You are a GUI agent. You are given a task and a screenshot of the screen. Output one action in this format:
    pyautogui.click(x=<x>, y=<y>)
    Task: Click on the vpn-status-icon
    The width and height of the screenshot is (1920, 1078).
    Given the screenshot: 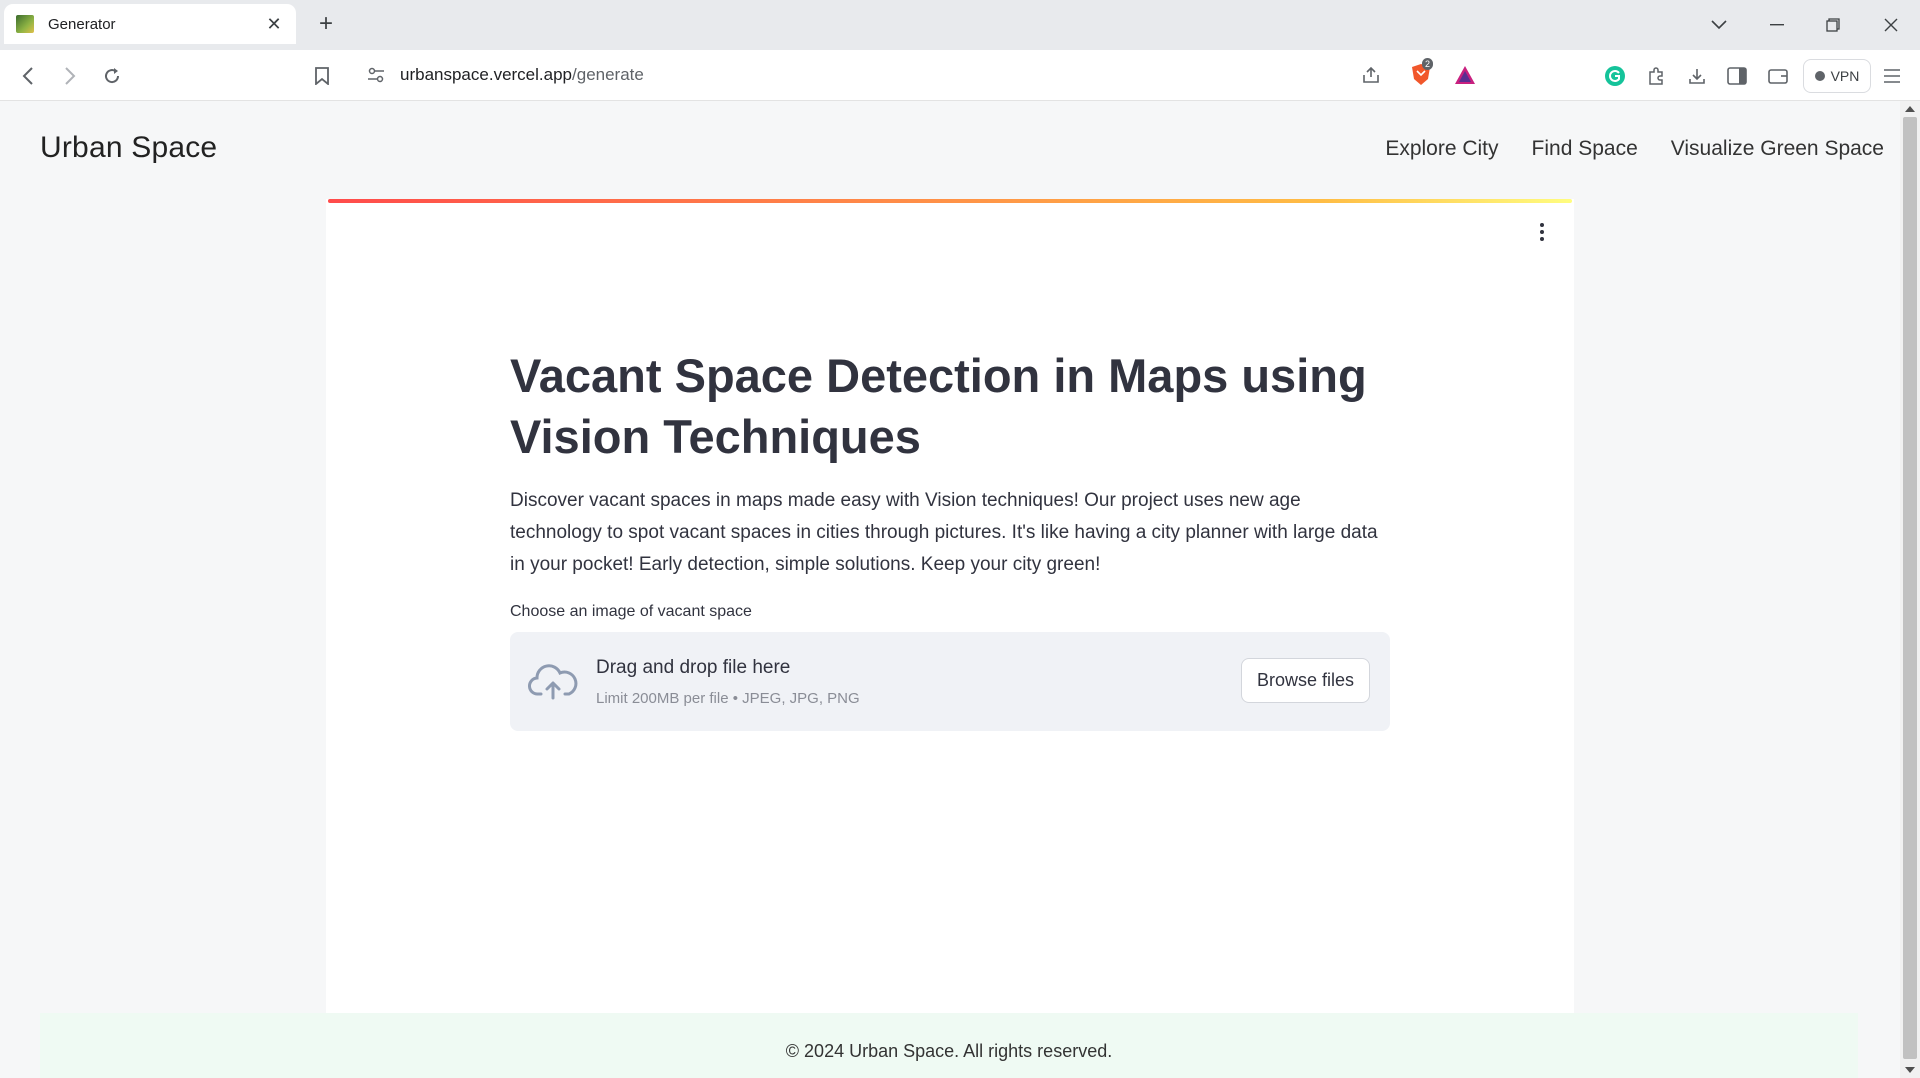 What is the action you would take?
    pyautogui.click(x=1819, y=76)
    